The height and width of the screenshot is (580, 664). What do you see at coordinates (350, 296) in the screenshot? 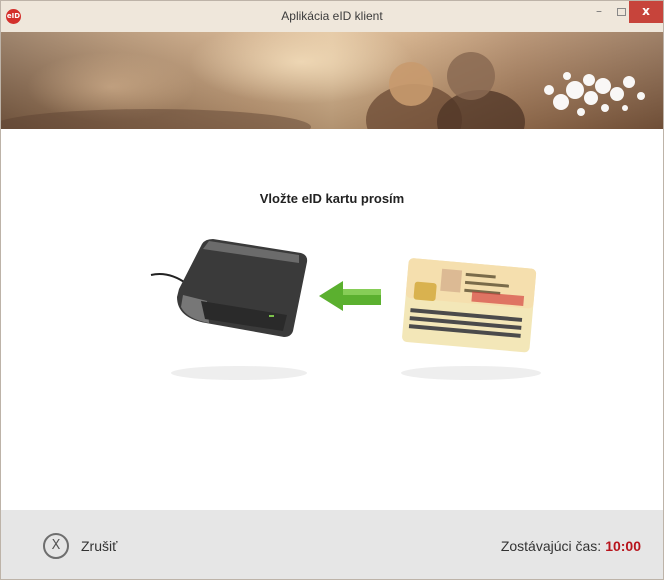
I see `insert-arrow-icon` at bounding box center [350, 296].